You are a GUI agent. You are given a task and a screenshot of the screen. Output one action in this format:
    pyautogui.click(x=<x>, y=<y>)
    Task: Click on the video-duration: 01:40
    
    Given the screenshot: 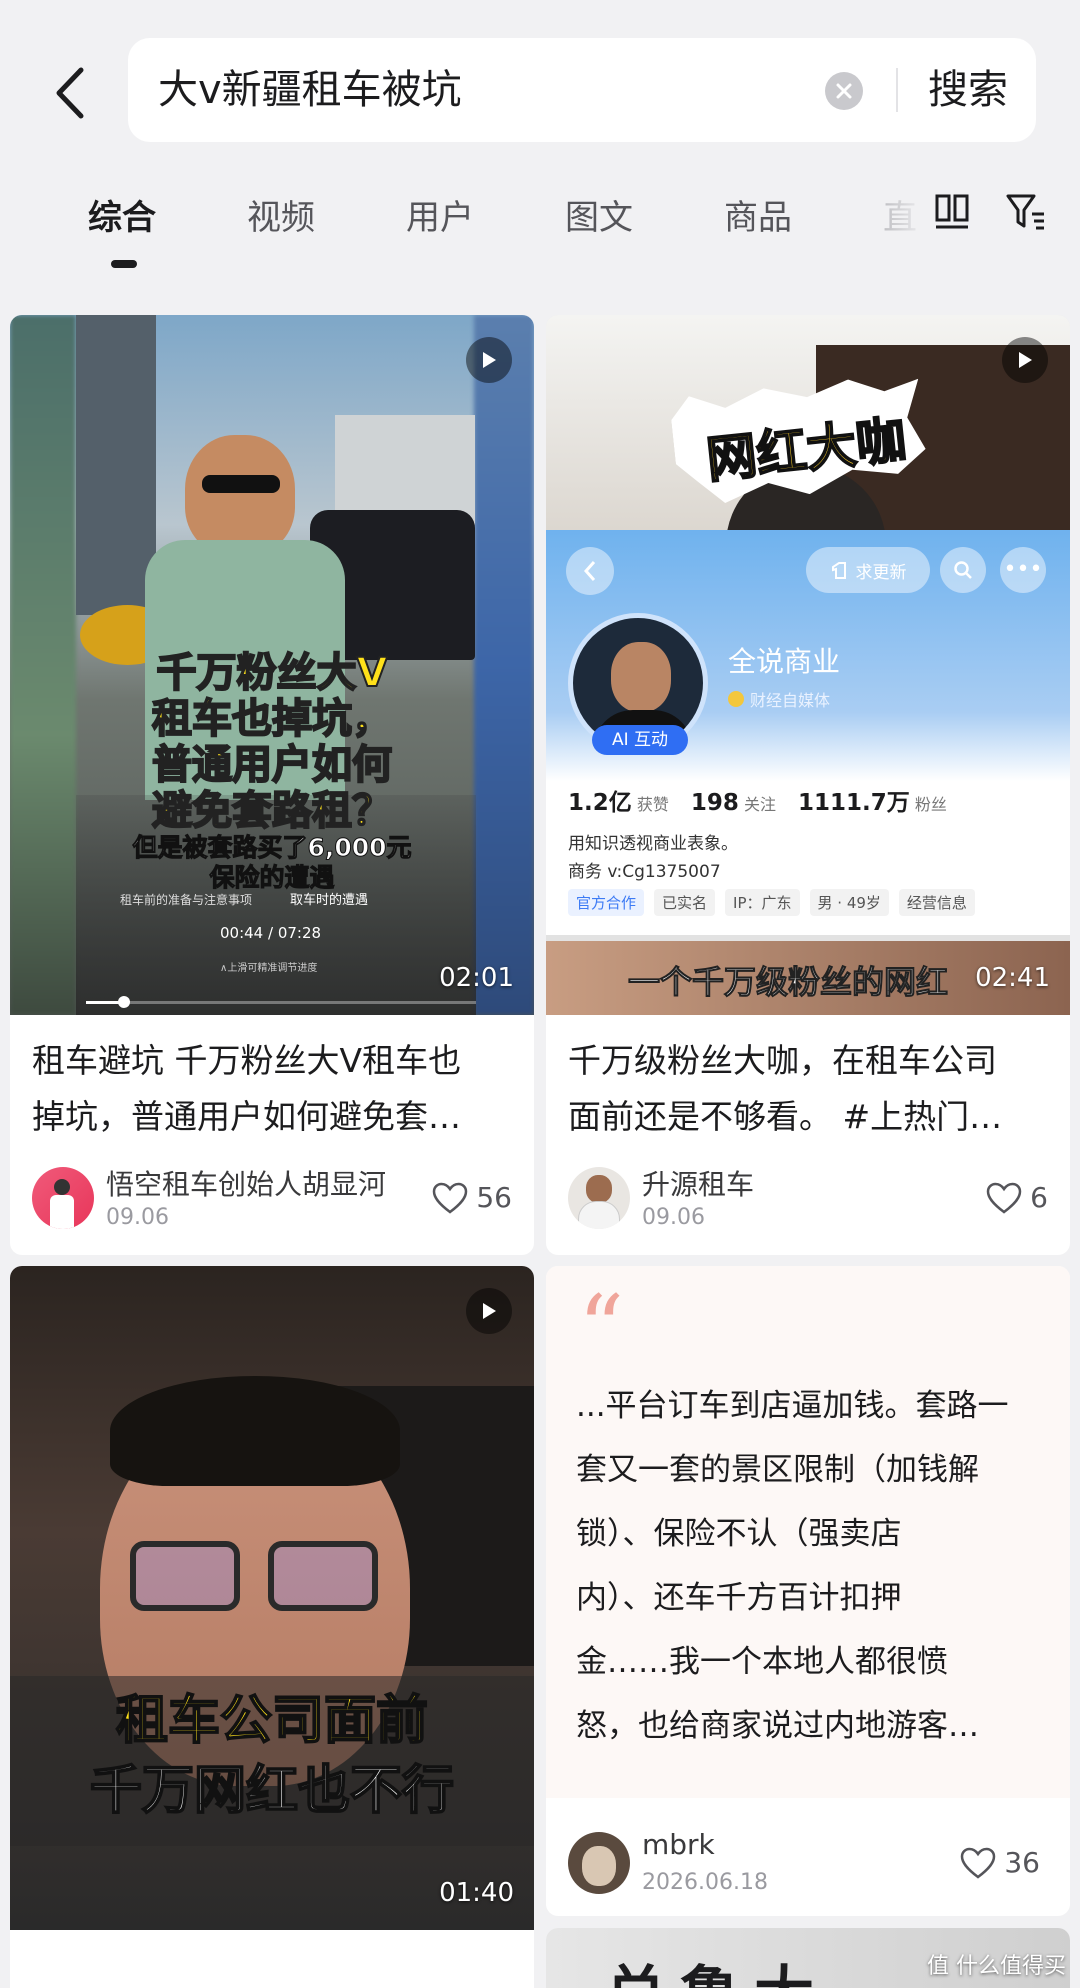 What is the action you would take?
    pyautogui.click(x=476, y=1893)
    